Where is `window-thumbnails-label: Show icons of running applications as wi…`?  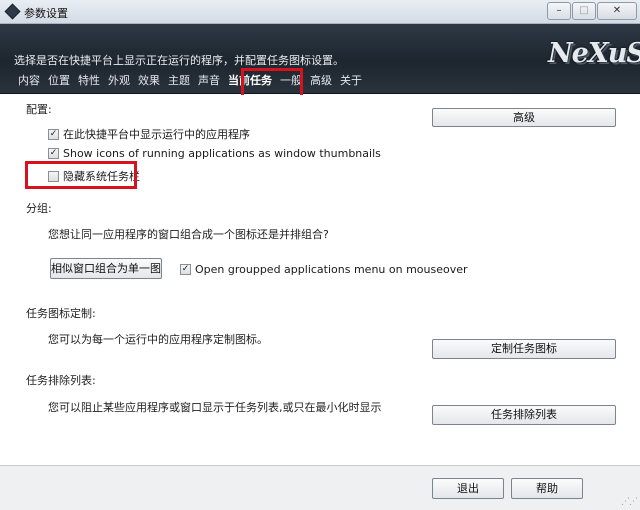
window-thumbnails-label: Show icons of running applications as wi… is located at coordinates (222, 153).